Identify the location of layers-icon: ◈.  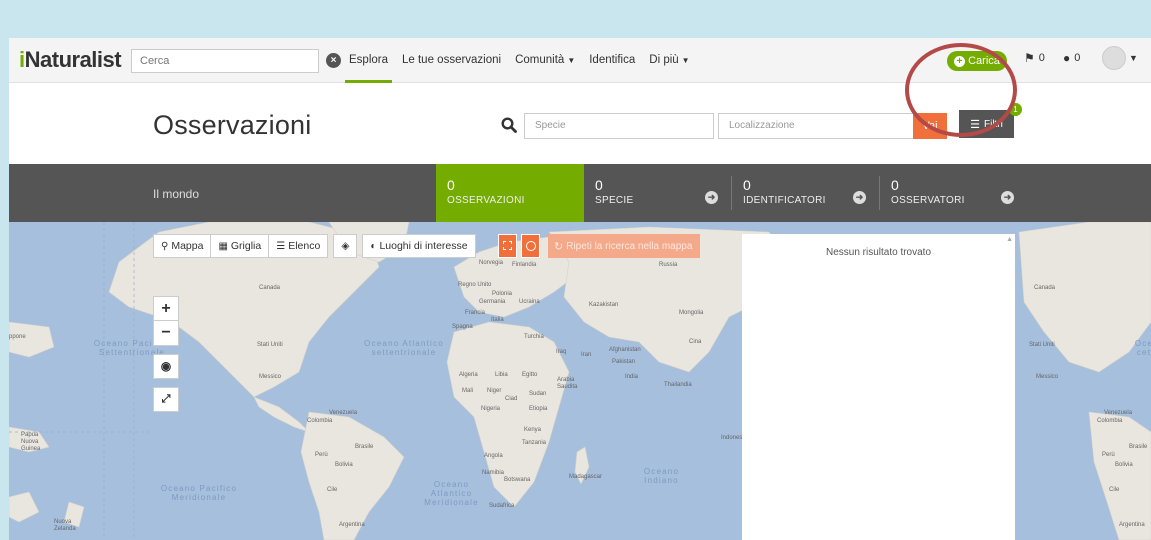
(345, 246).